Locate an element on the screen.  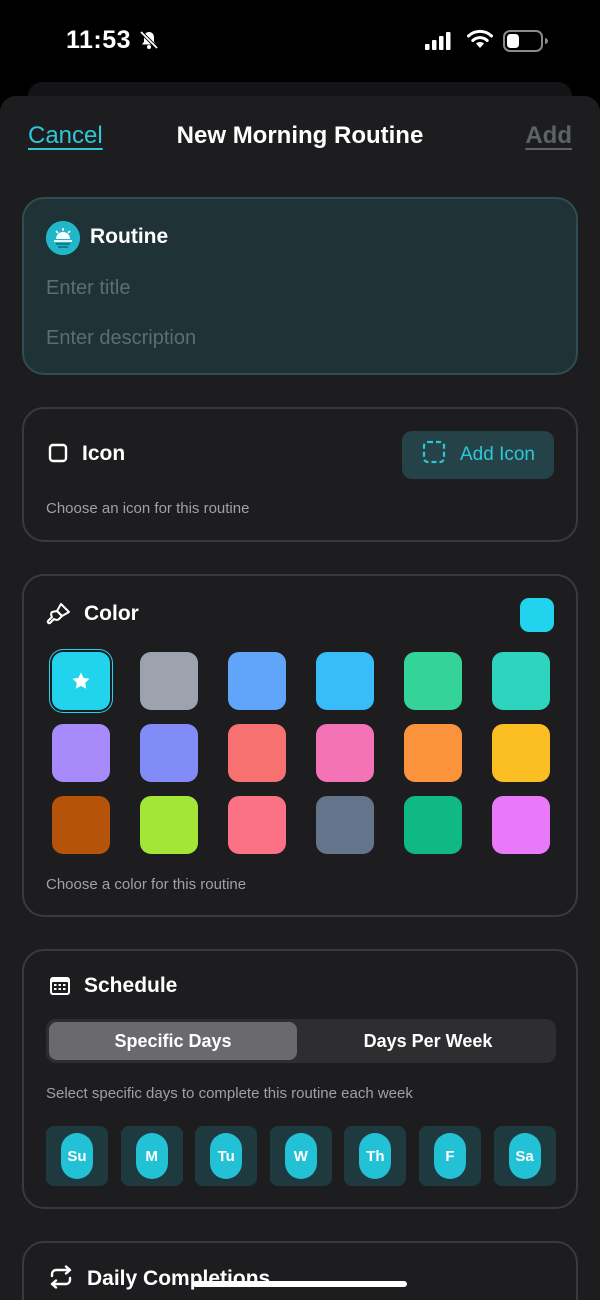
day-label: Sa is located at coordinates (524, 1156).